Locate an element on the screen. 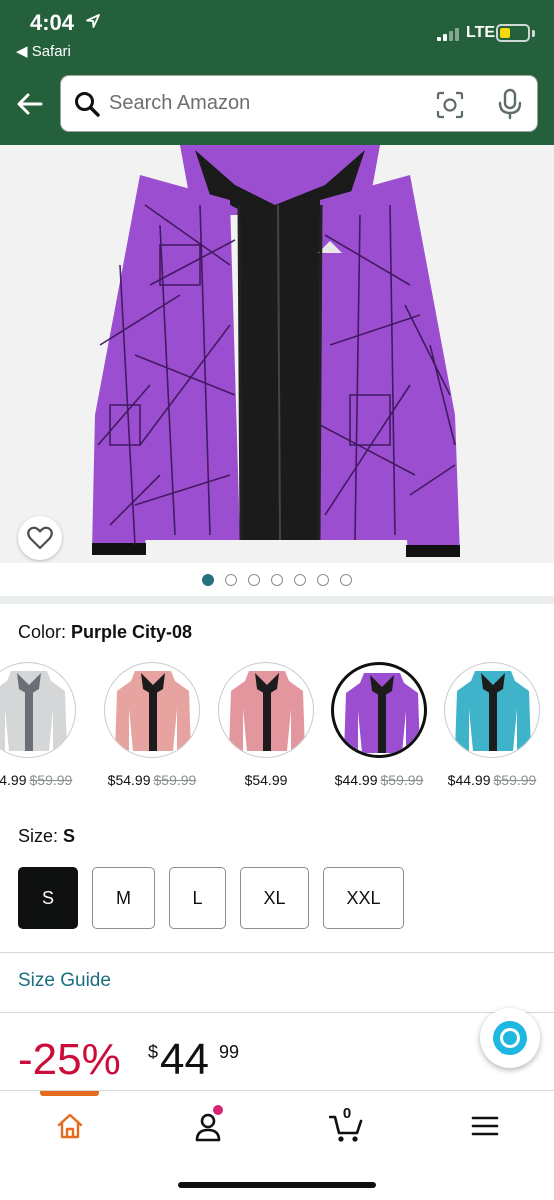 The width and height of the screenshot is (554, 1200). image-pagination-dots is located at coordinates (277, 580).